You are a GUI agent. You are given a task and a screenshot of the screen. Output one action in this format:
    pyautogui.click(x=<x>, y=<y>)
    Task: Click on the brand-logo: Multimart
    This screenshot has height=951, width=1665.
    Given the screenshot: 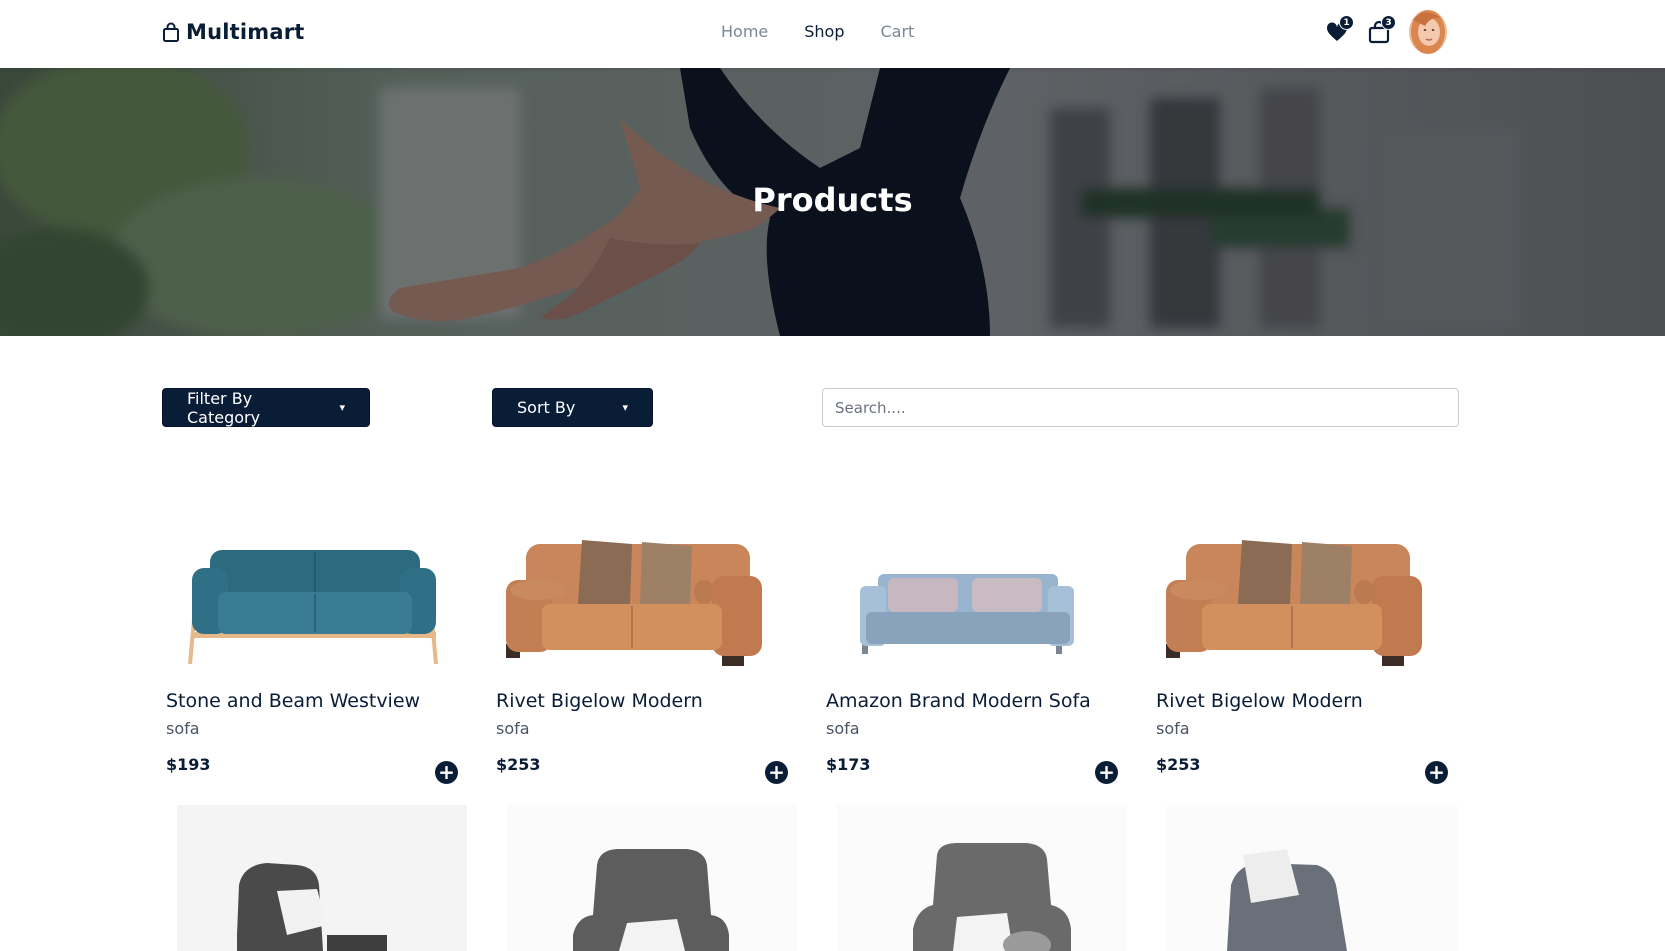 What is the action you would take?
    pyautogui.click(x=233, y=32)
    